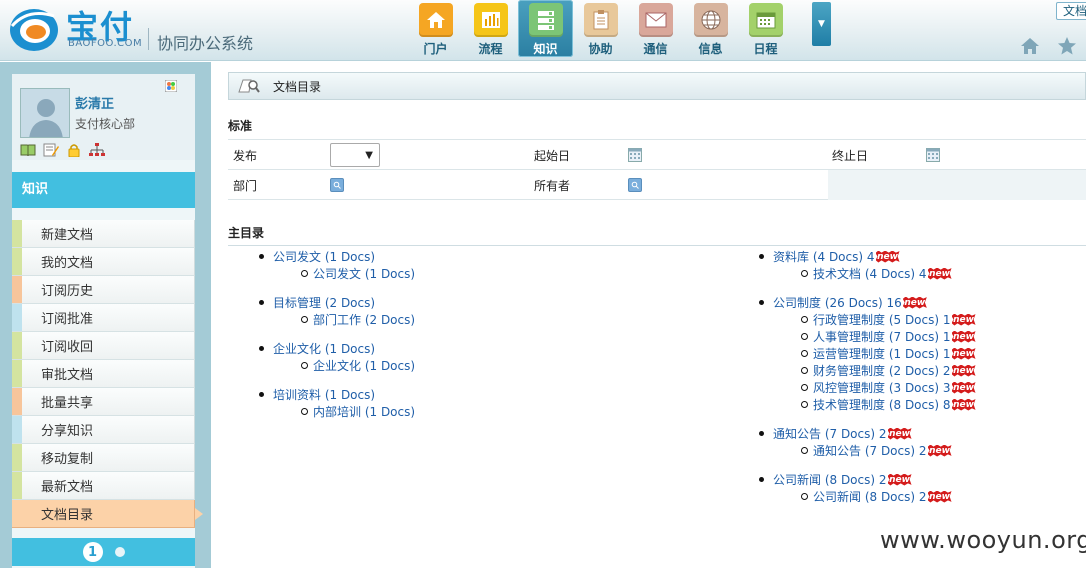  Describe the element at coordinates (710, 20) in the screenshot. I see `globe-icon` at that location.